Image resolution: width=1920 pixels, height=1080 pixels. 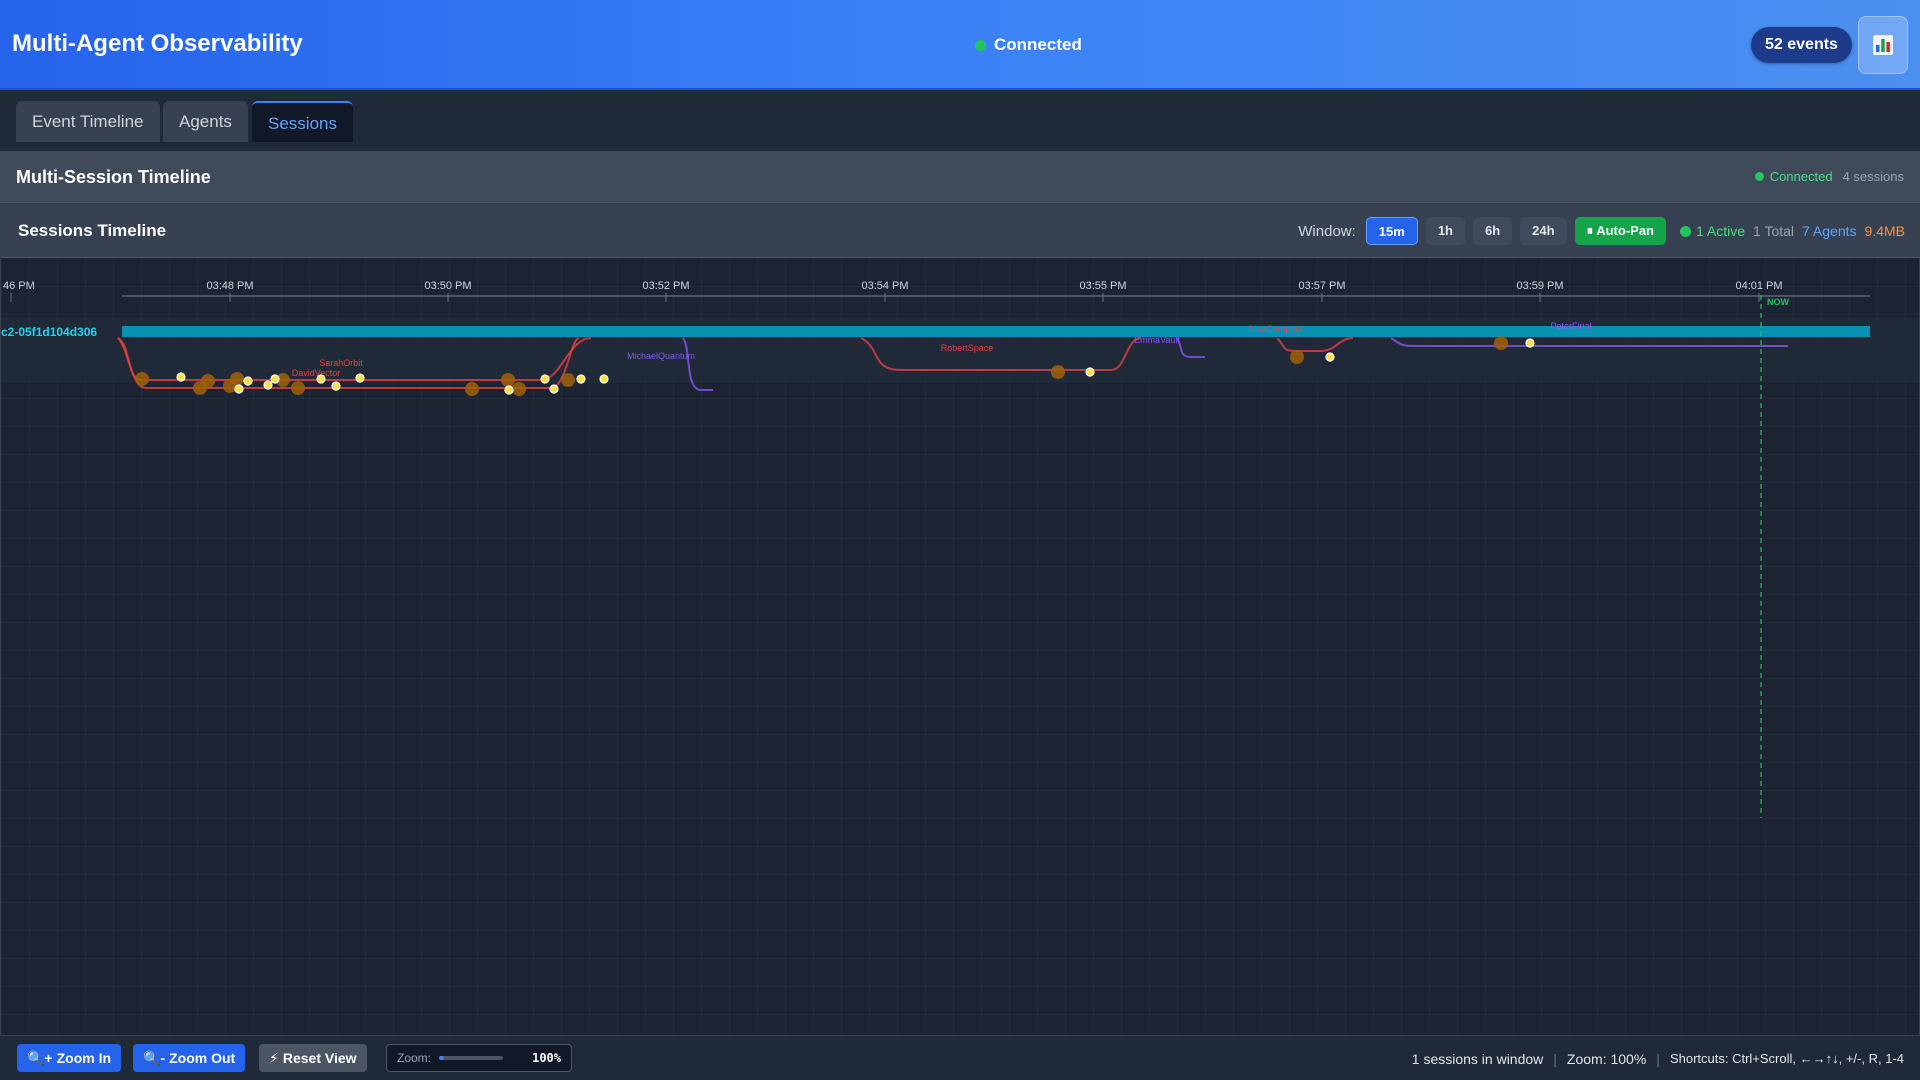 I want to click on tab-event-timeline: Event Timeline, so click(x=88, y=121).